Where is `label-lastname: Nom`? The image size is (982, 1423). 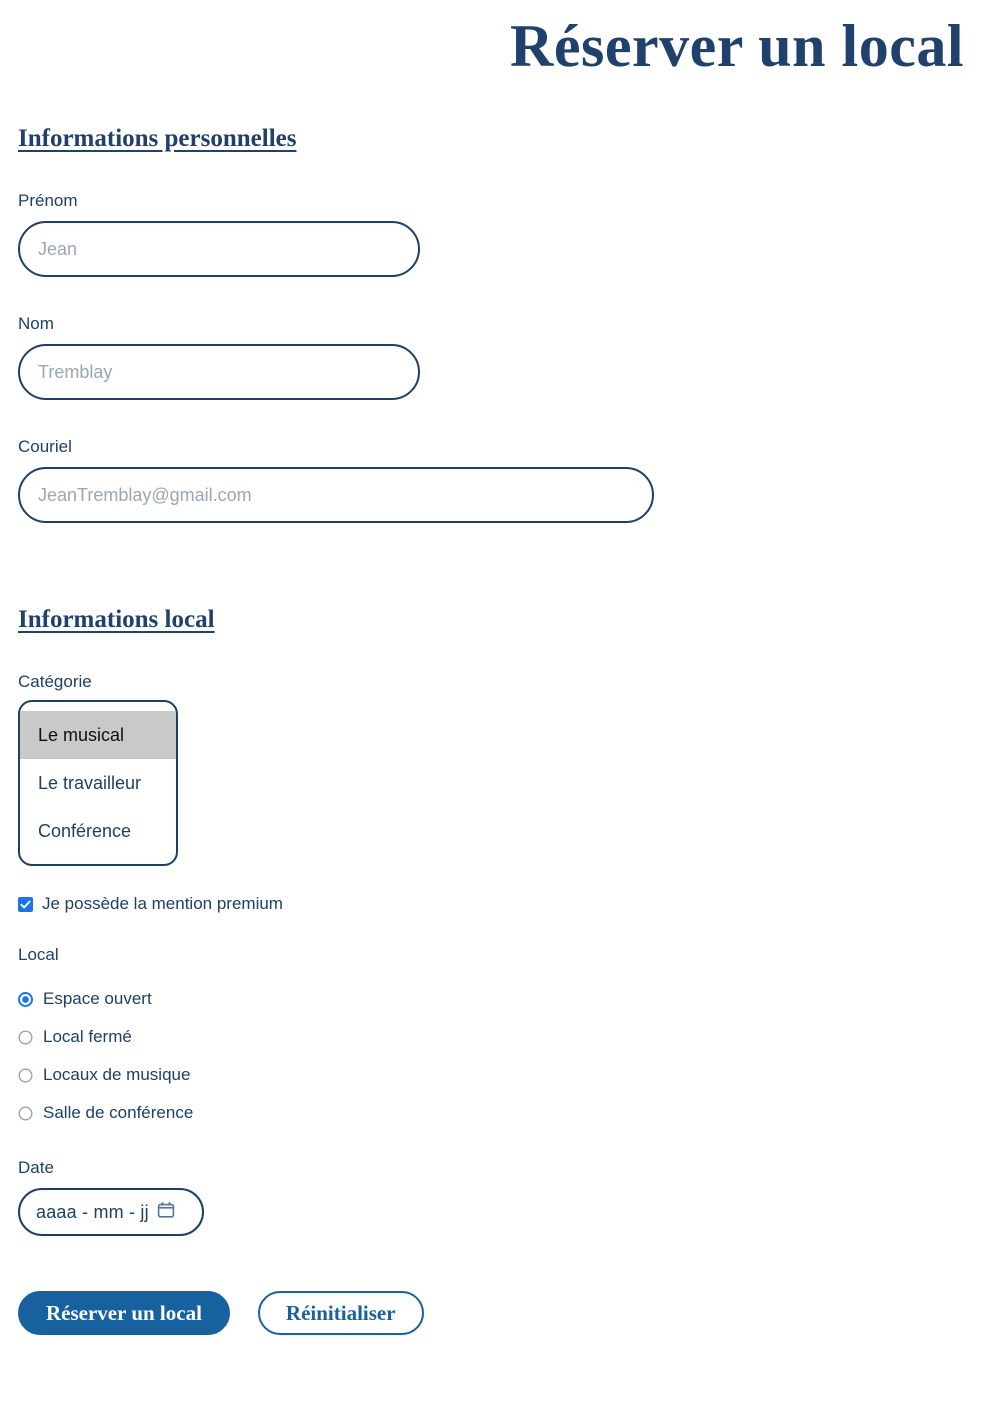 label-lastname: Nom is located at coordinates (36, 323).